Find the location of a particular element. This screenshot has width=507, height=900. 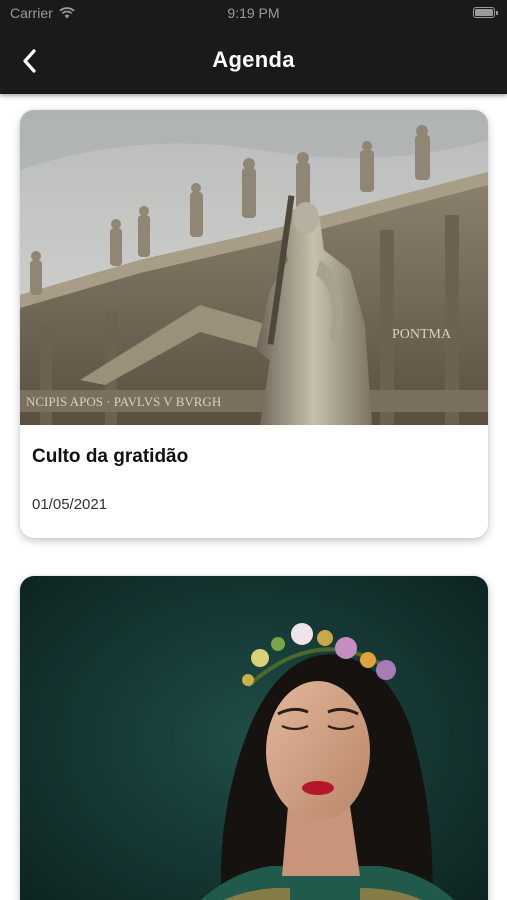

event-title: Culto da gratidão is located at coordinates (110, 456).